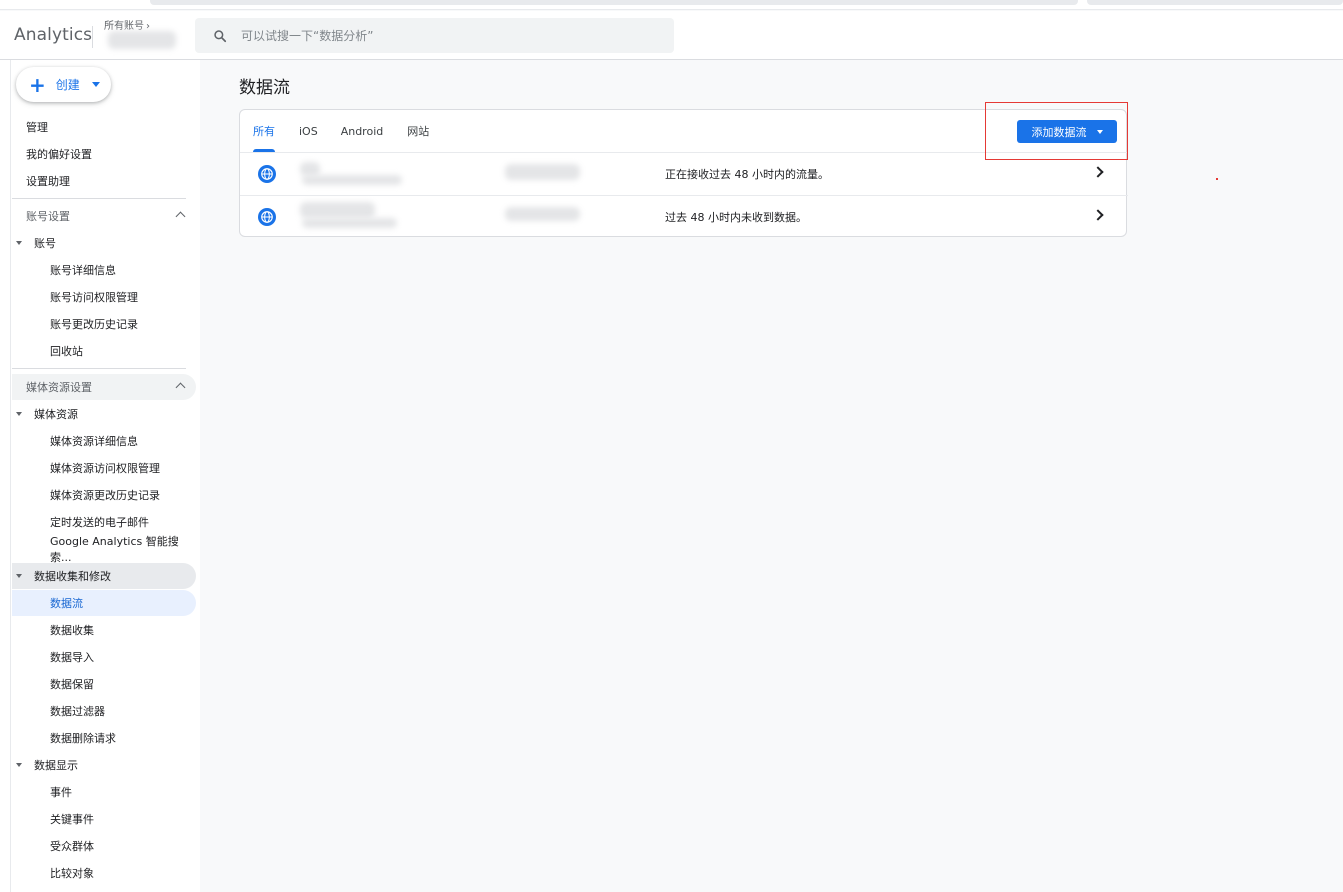  I want to click on account-switcher: 所有账号 ›, so click(144, 36).